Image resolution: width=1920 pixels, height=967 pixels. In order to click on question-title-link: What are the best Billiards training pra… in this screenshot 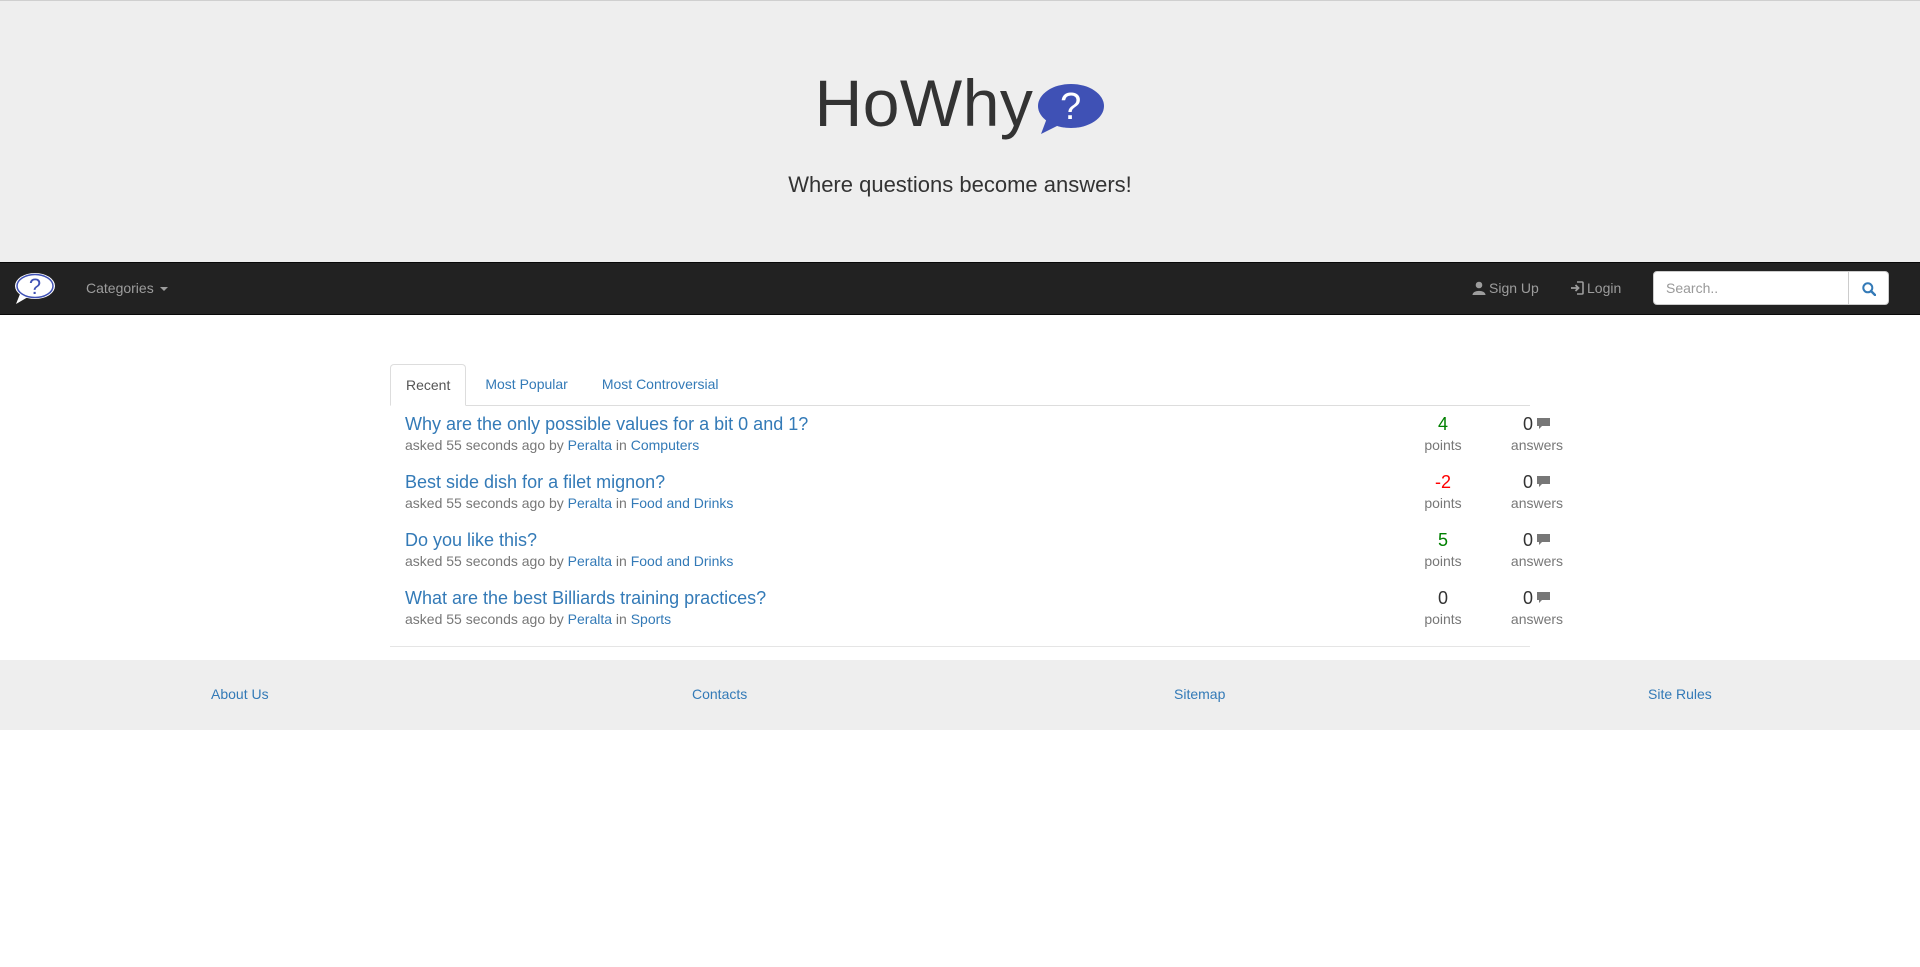, I will do `click(585, 598)`.